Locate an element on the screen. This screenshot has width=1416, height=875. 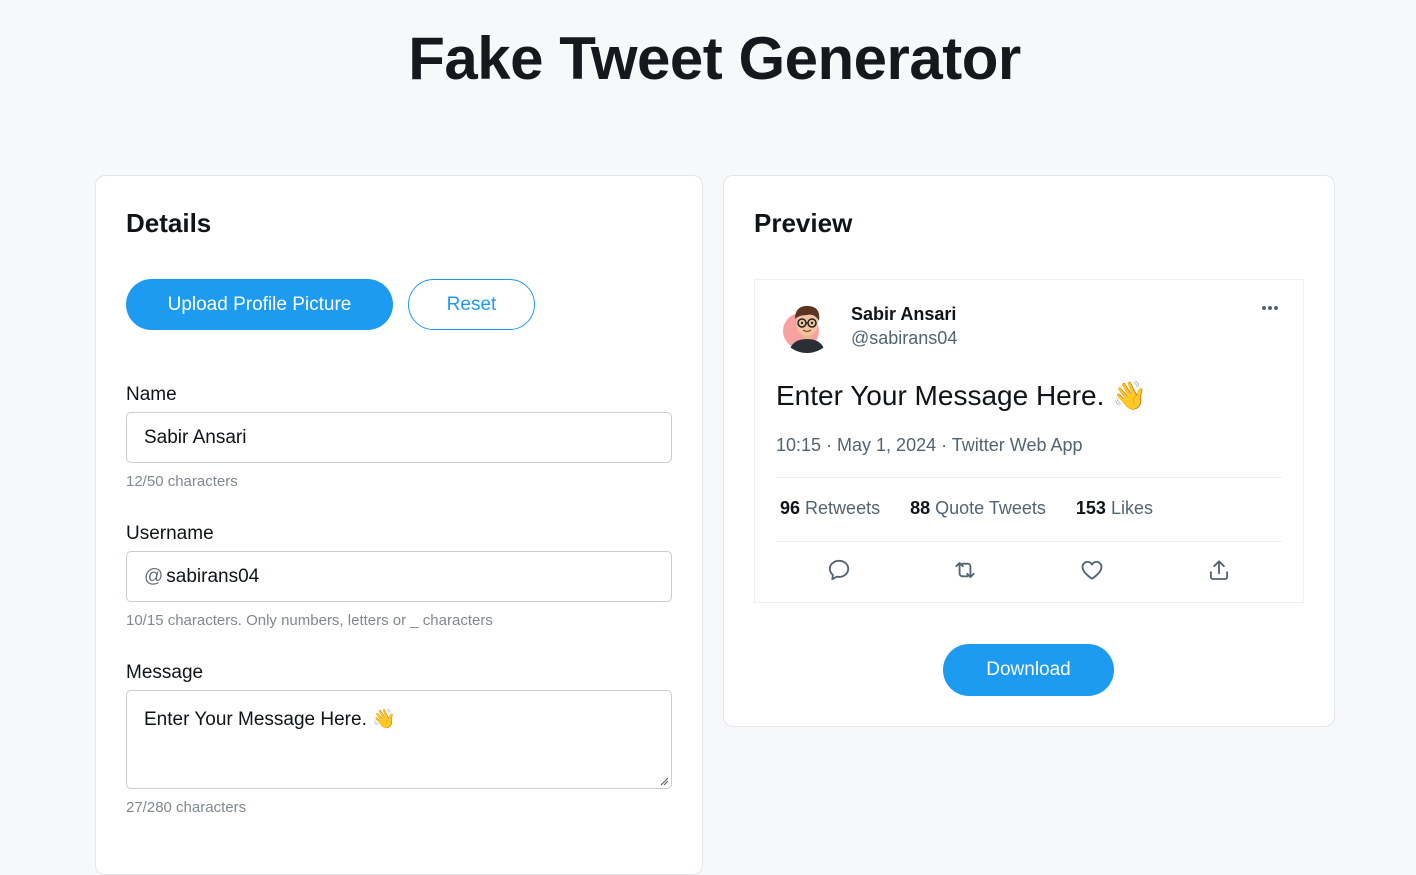
tweet-meta: 10:15 · May 1, 2024 · Twitter Web App is located at coordinates (929, 445).